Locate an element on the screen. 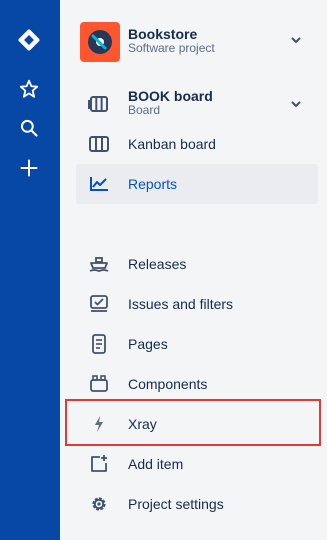 The height and width of the screenshot is (540, 327). chevron-down-icon is located at coordinates (296, 40).